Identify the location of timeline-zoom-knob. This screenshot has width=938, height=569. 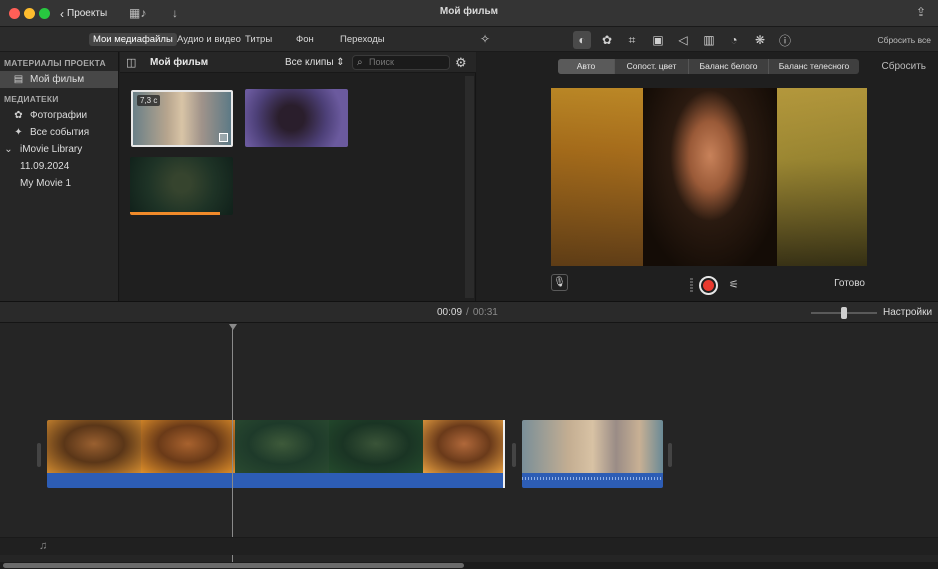
(844, 313).